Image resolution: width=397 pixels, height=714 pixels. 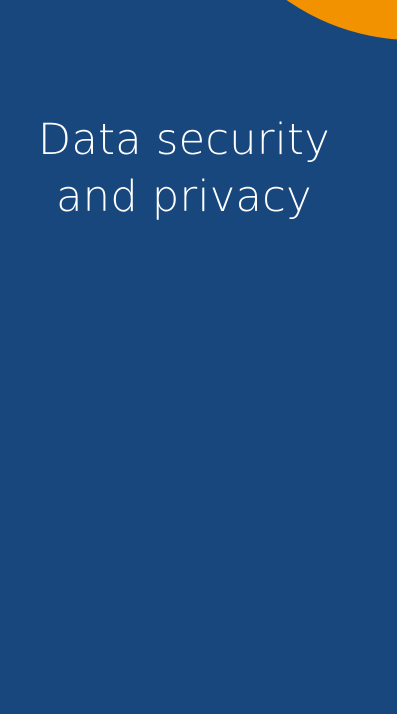 I want to click on page-title-line-1: Data security, so click(x=184, y=140).